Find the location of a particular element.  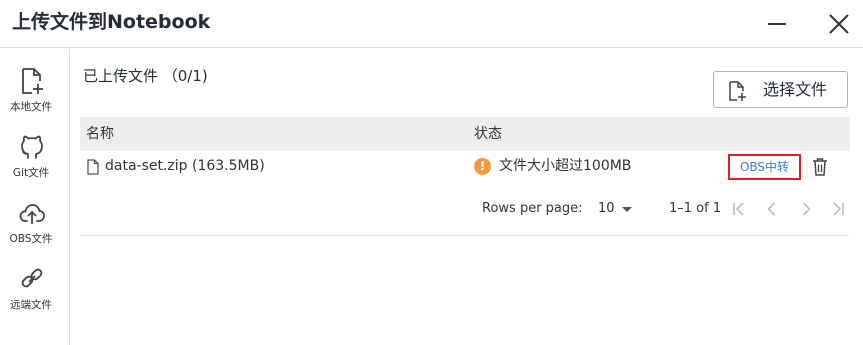

warning-icon: ! is located at coordinates (482, 166).